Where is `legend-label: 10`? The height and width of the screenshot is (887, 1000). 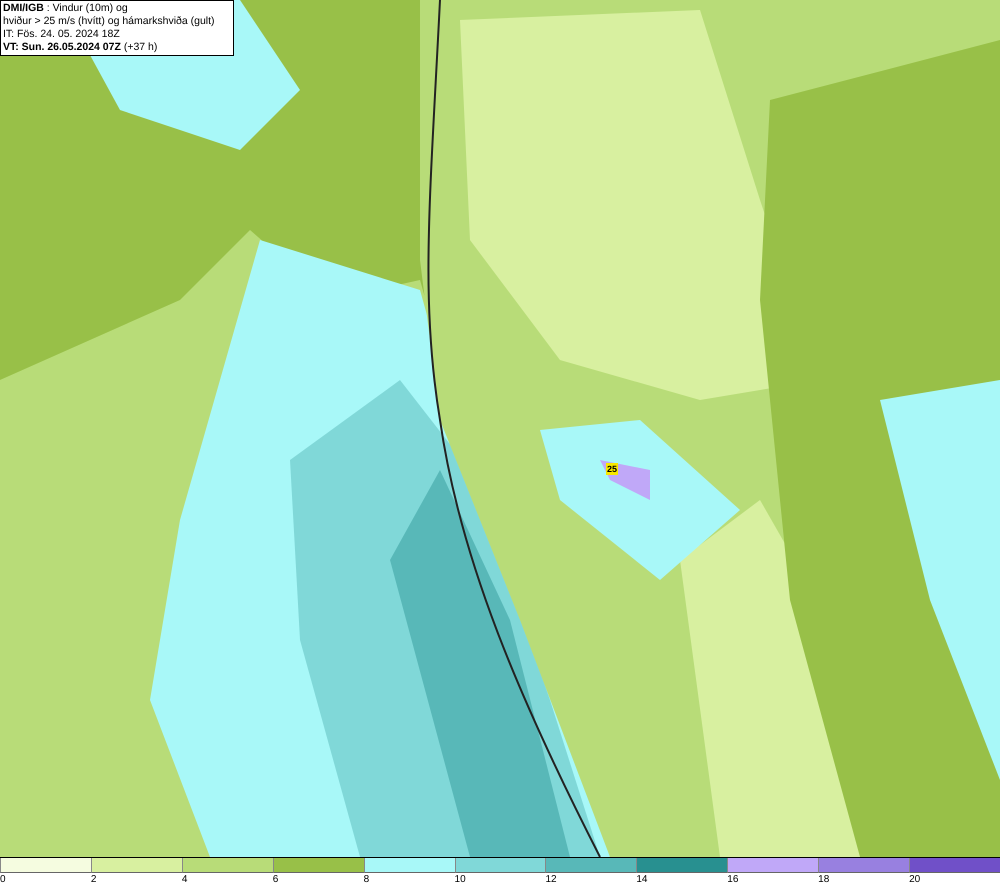 legend-label: 10 is located at coordinates (460, 880).